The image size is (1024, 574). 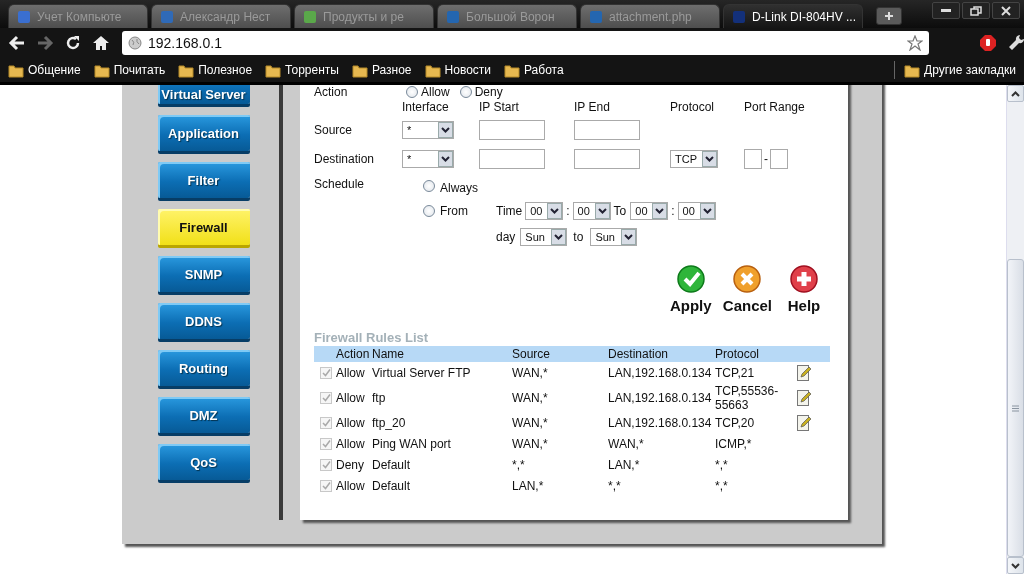 I want to click on dropdown: TCP, so click(x=694, y=158).